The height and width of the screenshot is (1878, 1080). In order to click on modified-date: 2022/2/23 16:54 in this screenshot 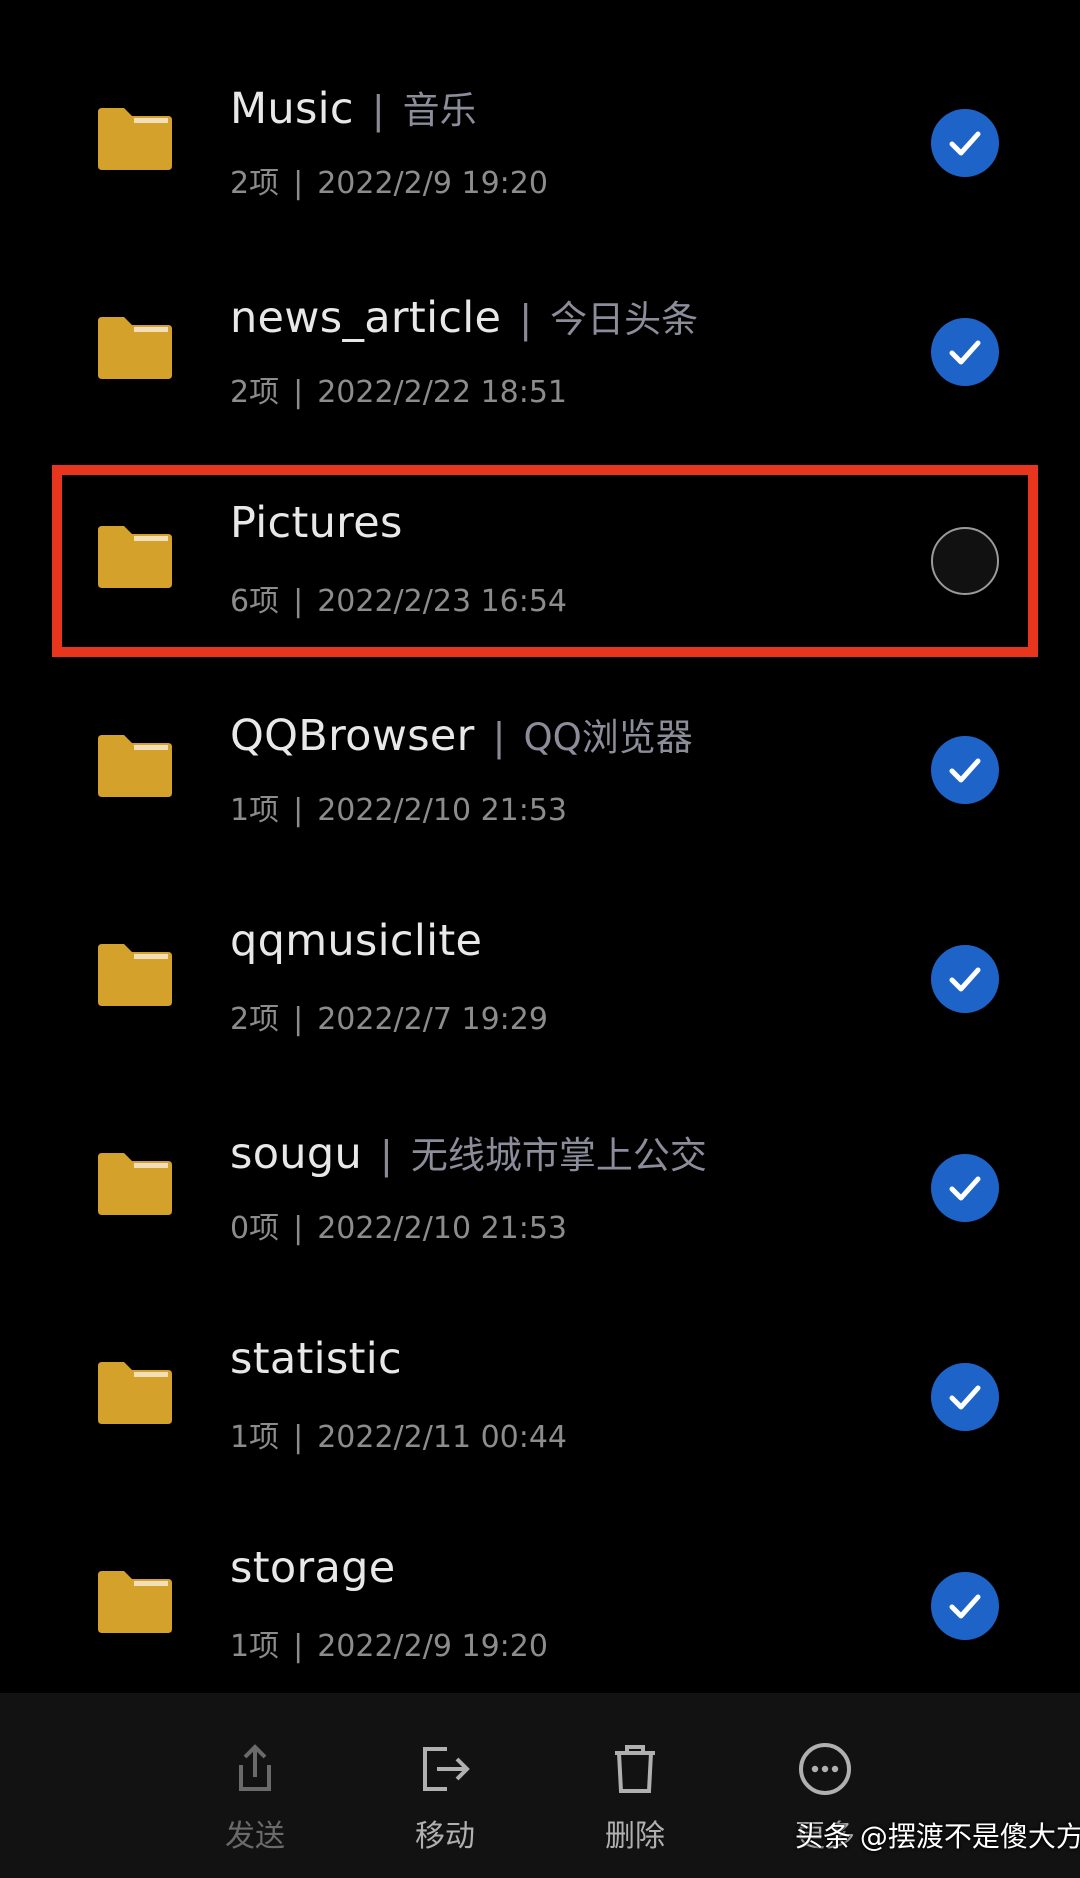, I will do `click(442, 601)`.